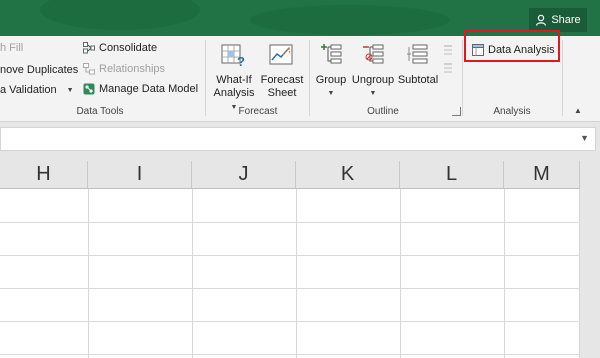 Image resolution: width=600 pixels, height=358 pixels. What do you see at coordinates (417, 54) in the screenshot?
I see `subtotal-icon` at bounding box center [417, 54].